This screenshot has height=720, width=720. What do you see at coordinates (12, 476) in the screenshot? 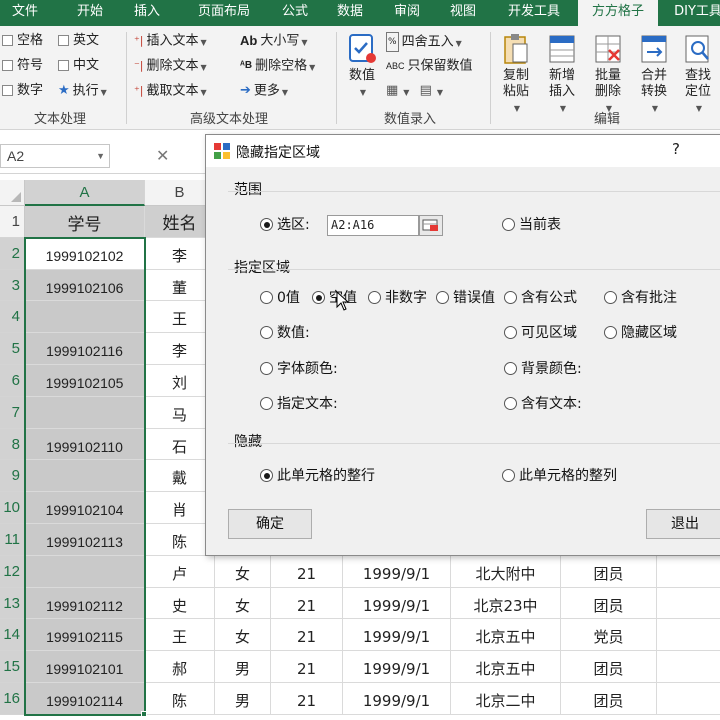
I see `row-header: 9` at bounding box center [12, 476].